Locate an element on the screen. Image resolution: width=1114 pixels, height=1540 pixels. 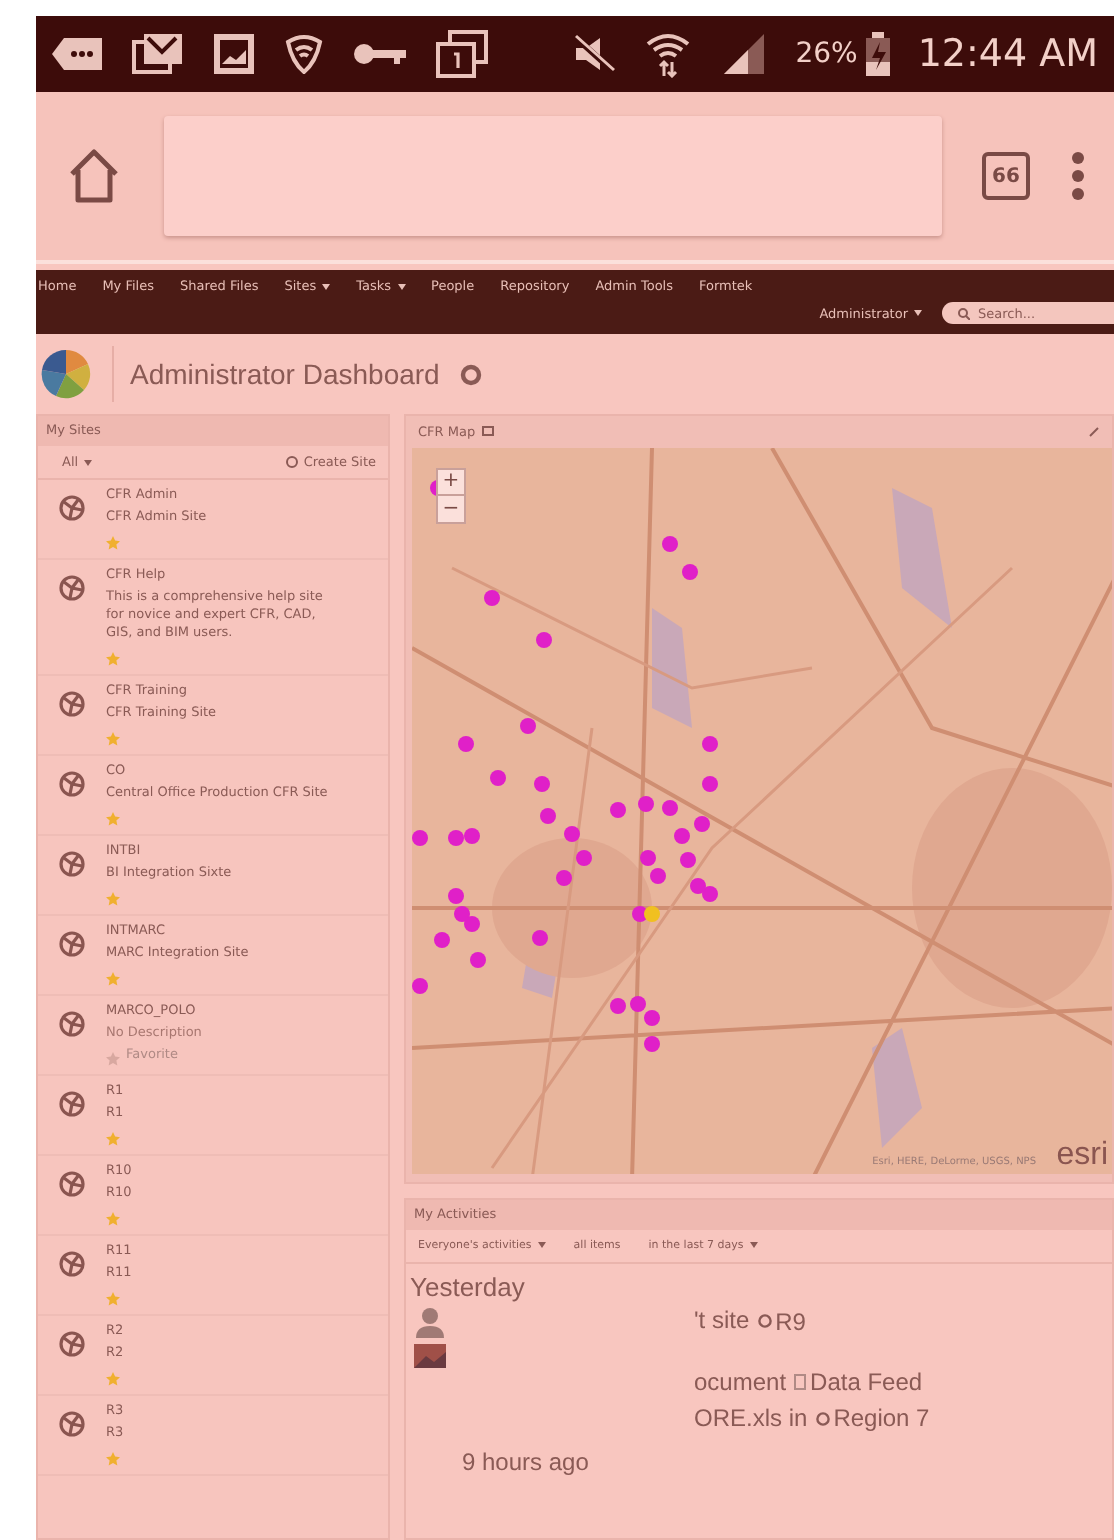
windows-icon is located at coordinates (462, 54).